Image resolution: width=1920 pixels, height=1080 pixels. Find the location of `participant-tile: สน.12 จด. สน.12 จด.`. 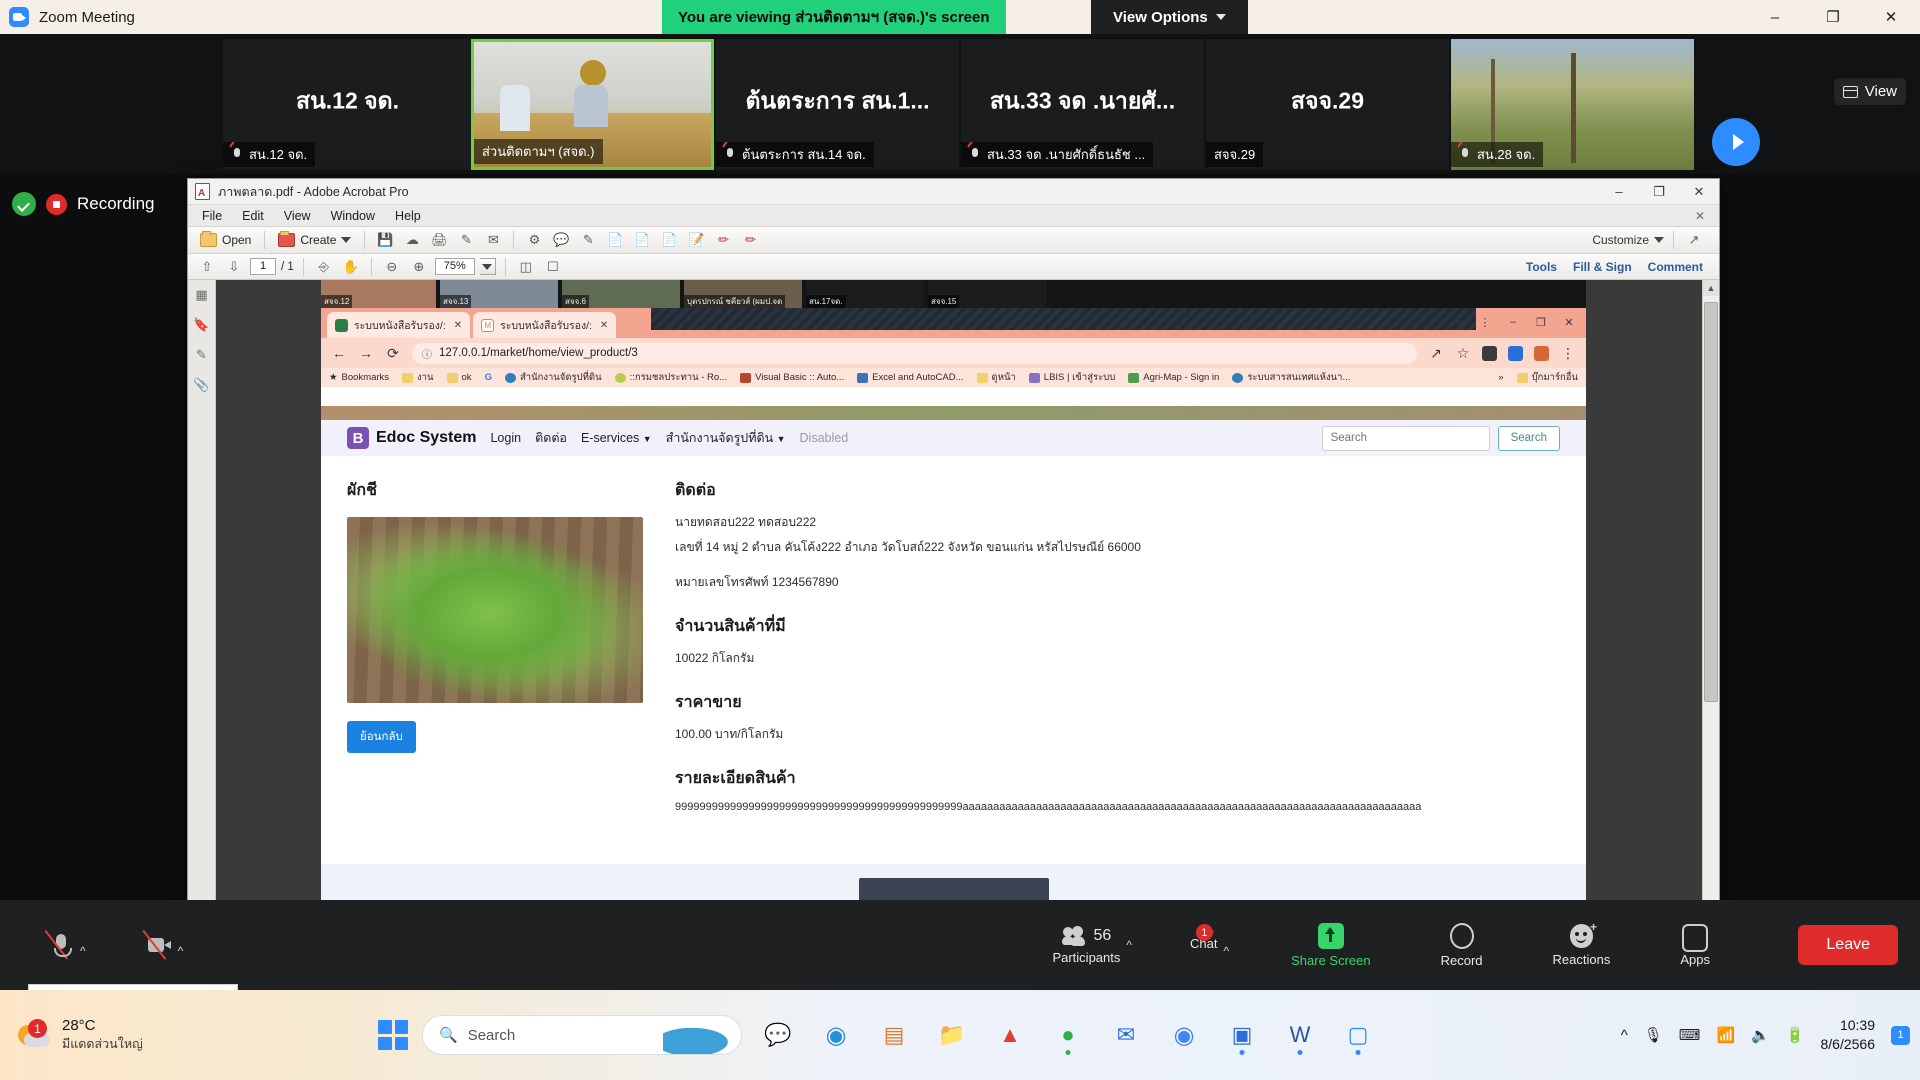

participant-tile: สน.12 จด. สน.12 จด. is located at coordinates (347, 104).